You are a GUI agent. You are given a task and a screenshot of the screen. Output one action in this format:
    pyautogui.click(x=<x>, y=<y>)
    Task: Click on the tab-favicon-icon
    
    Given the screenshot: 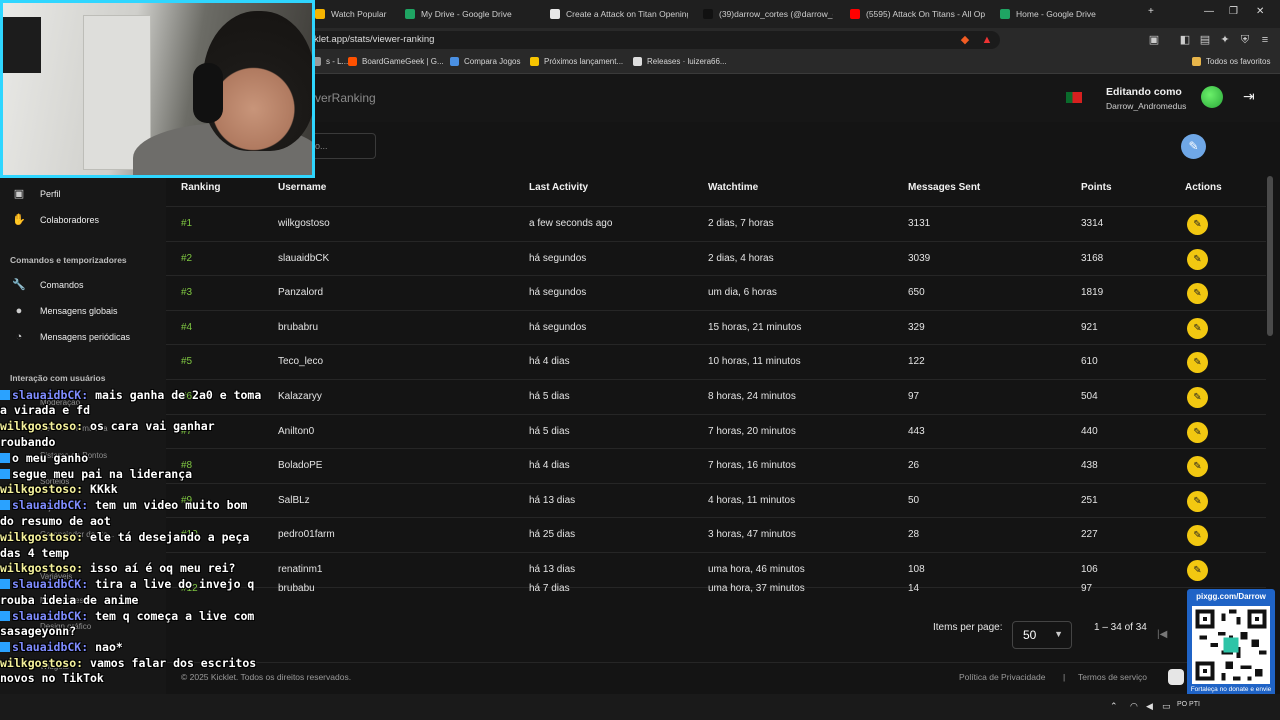 What is the action you would take?
    pyautogui.click(x=555, y=14)
    